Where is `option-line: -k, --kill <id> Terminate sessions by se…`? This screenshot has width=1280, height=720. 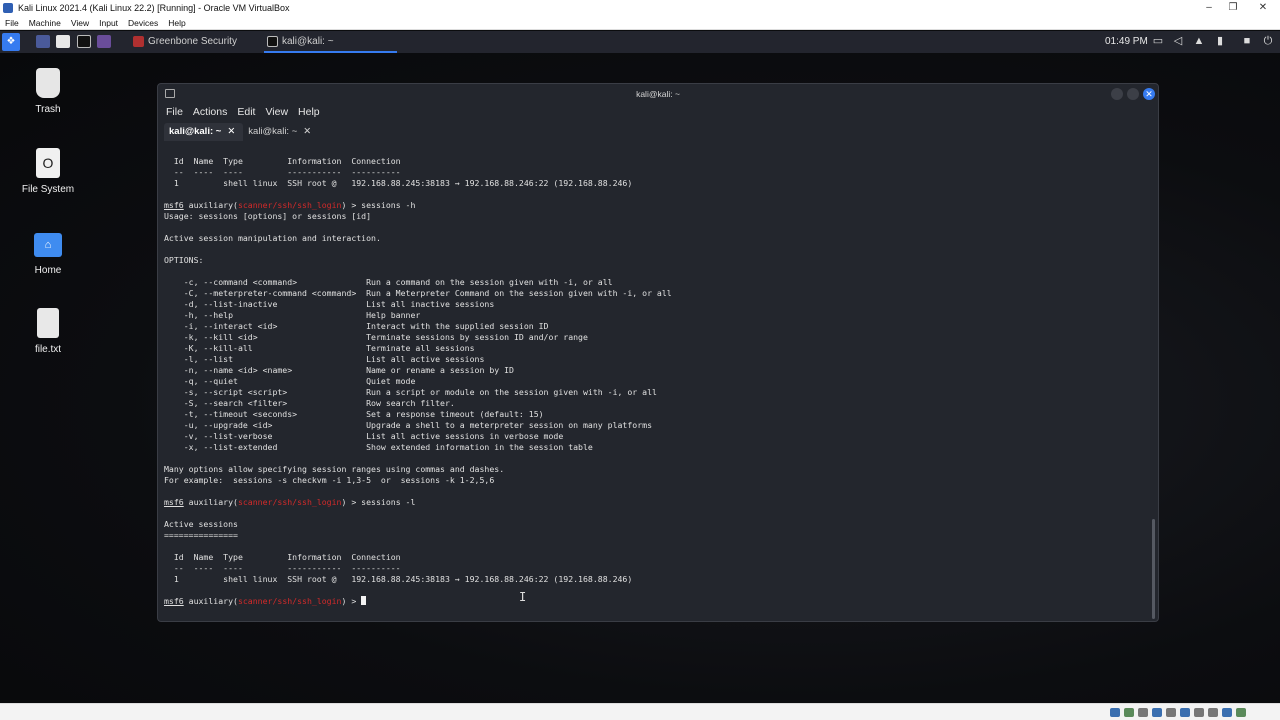
option-line: -k, --kill <id> Terminate sessions by se… is located at coordinates (376, 337).